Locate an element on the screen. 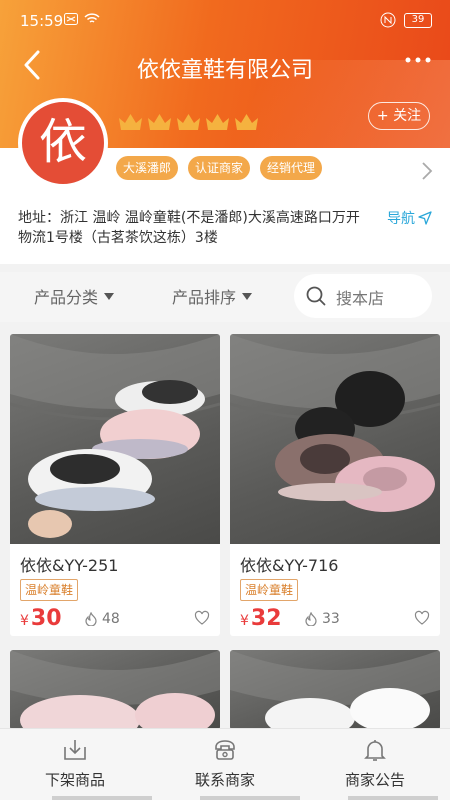  phone-icon is located at coordinates (225, 750).